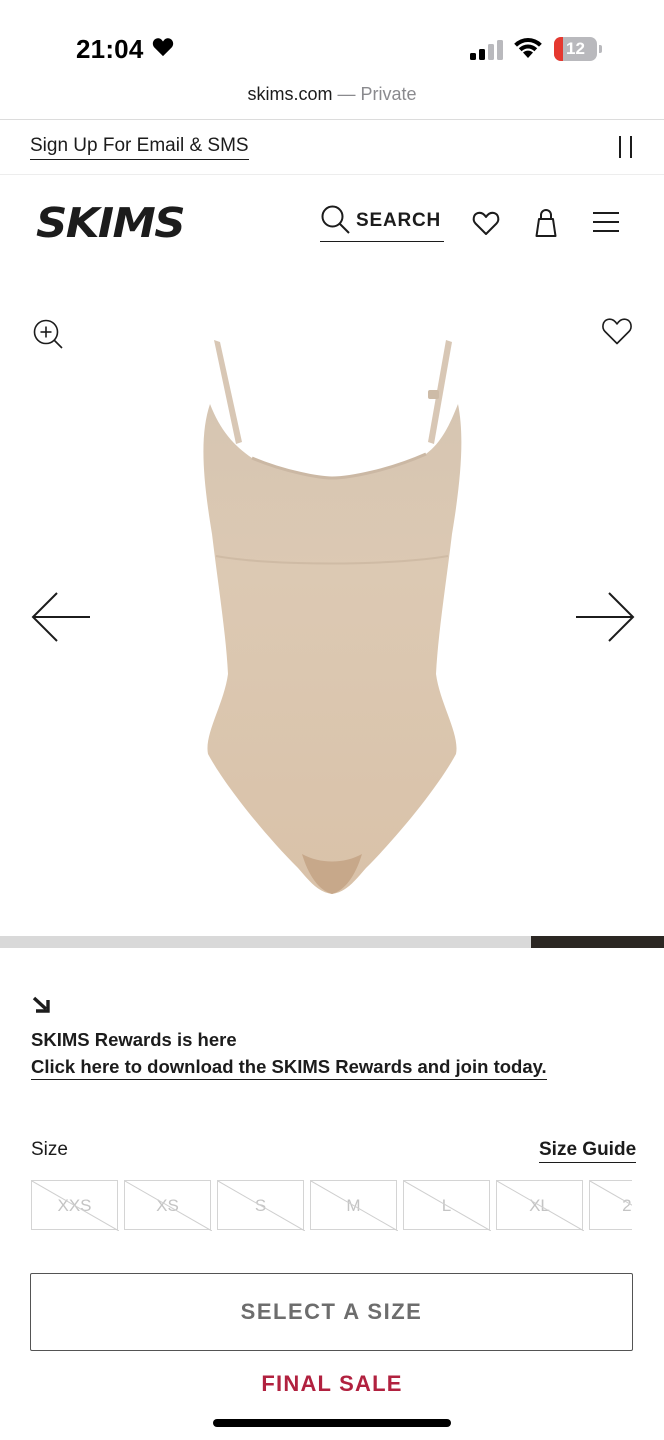  What do you see at coordinates (41, 1004) in the screenshot?
I see `arrow-down-right-icon` at bounding box center [41, 1004].